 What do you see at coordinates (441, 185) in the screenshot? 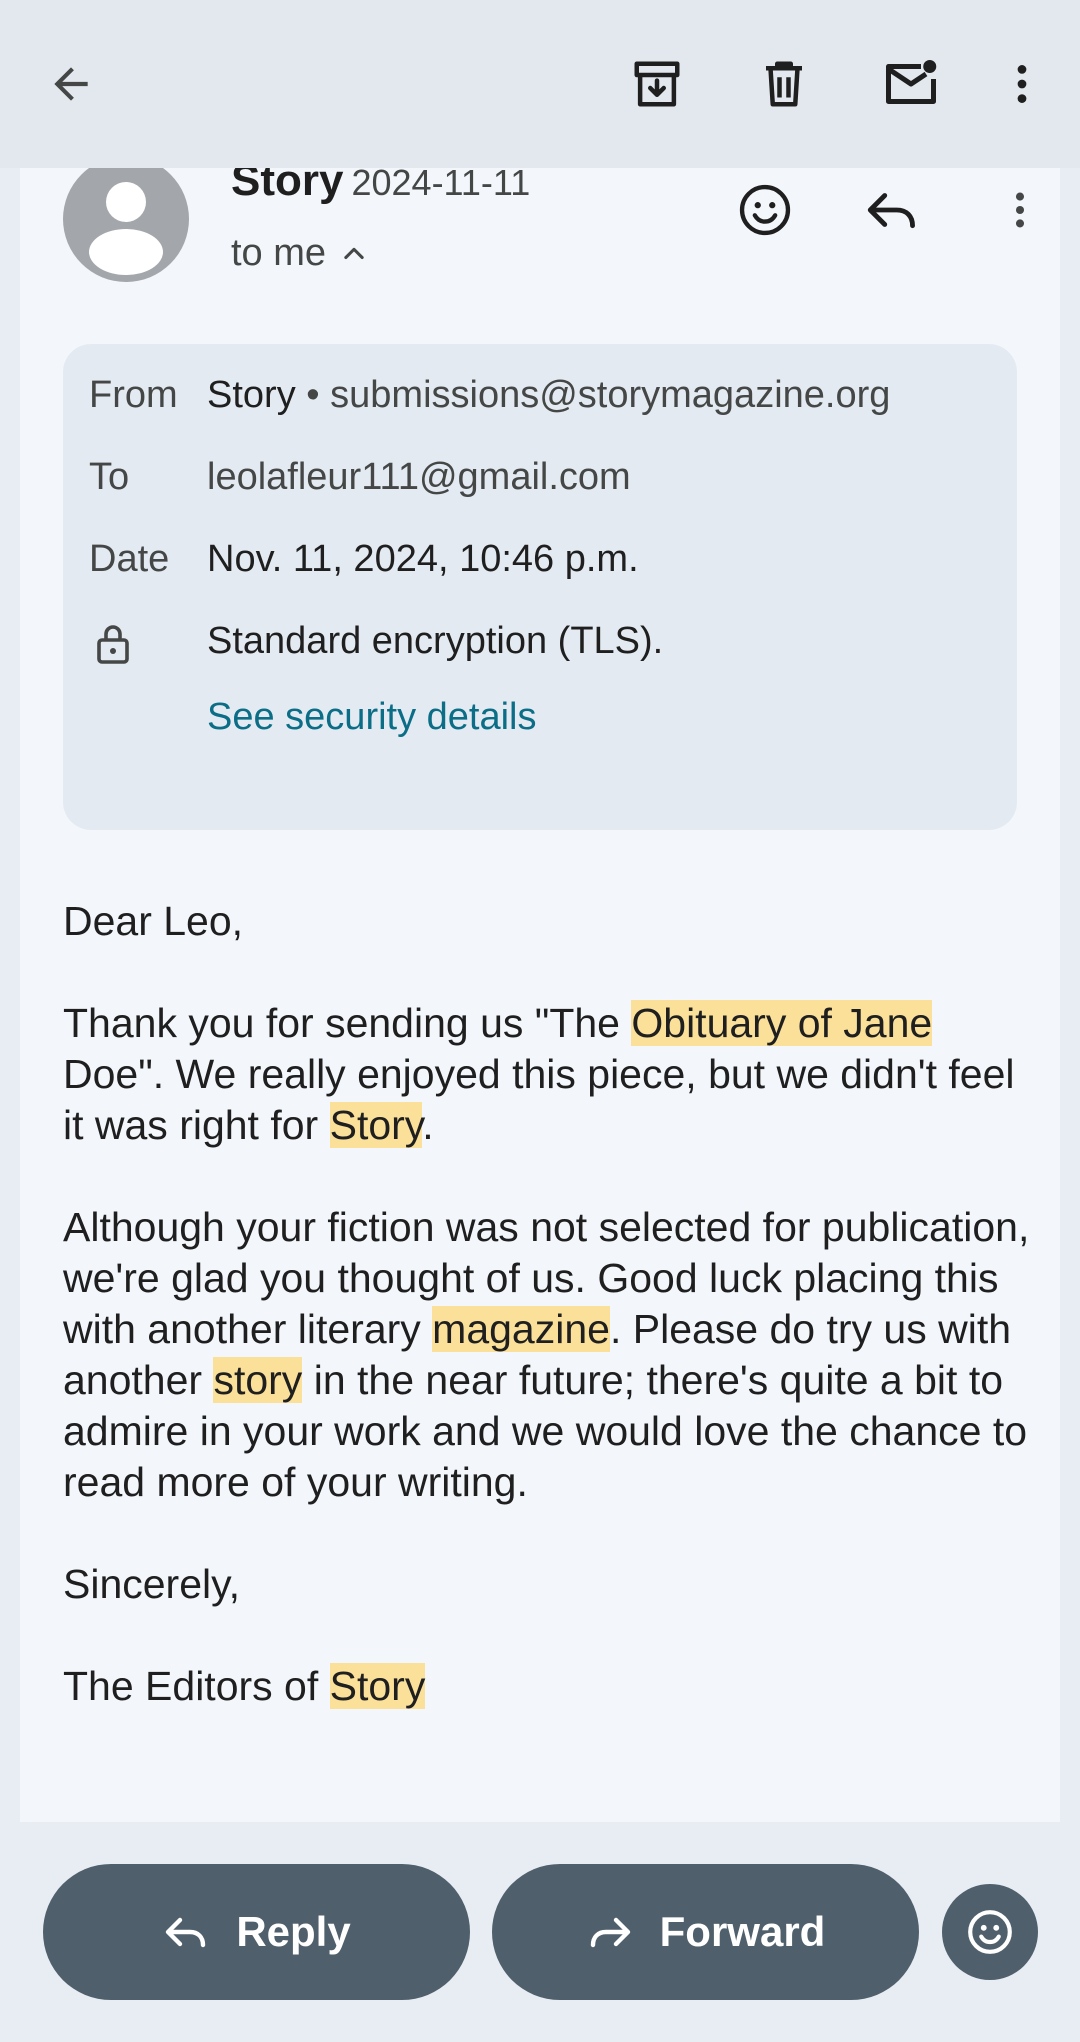
I see `message-date: 2024-11-11` at bounding box center [441, 185].